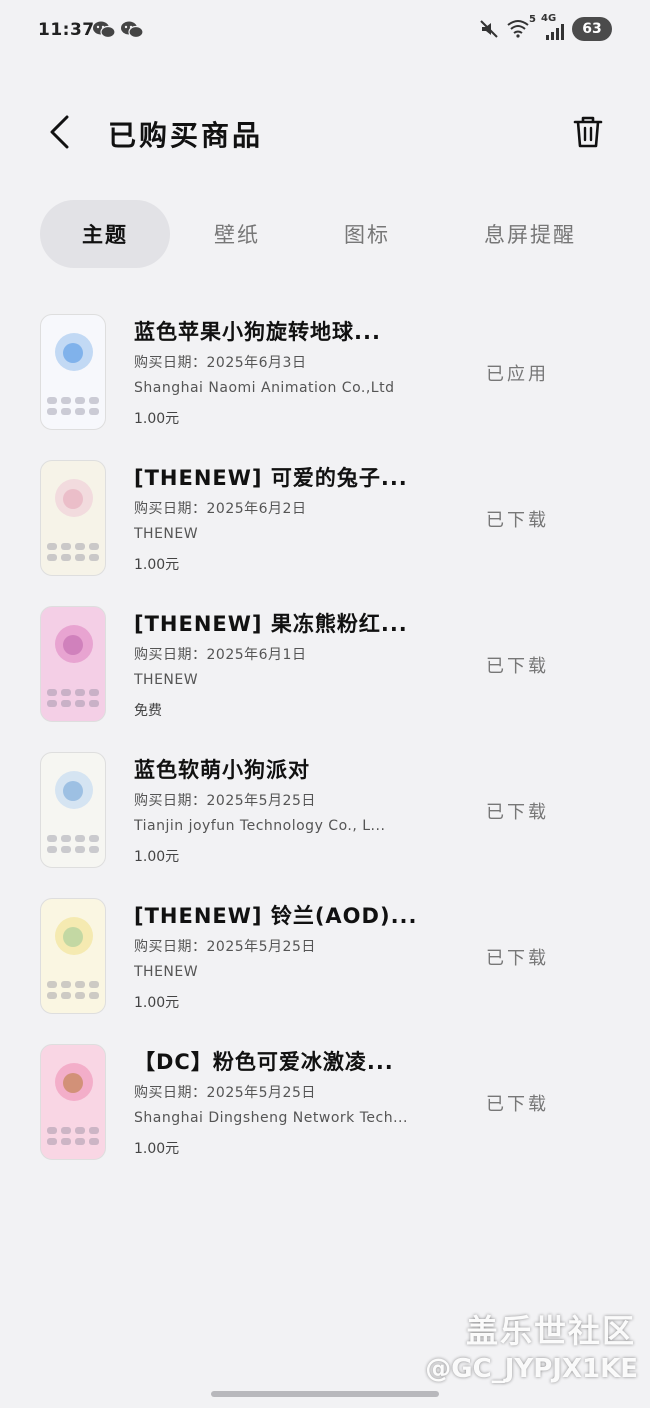 Image resolution: width=650 pixels, height=1408 pixels. I want to click on wifi-icon, so click(518, 29).